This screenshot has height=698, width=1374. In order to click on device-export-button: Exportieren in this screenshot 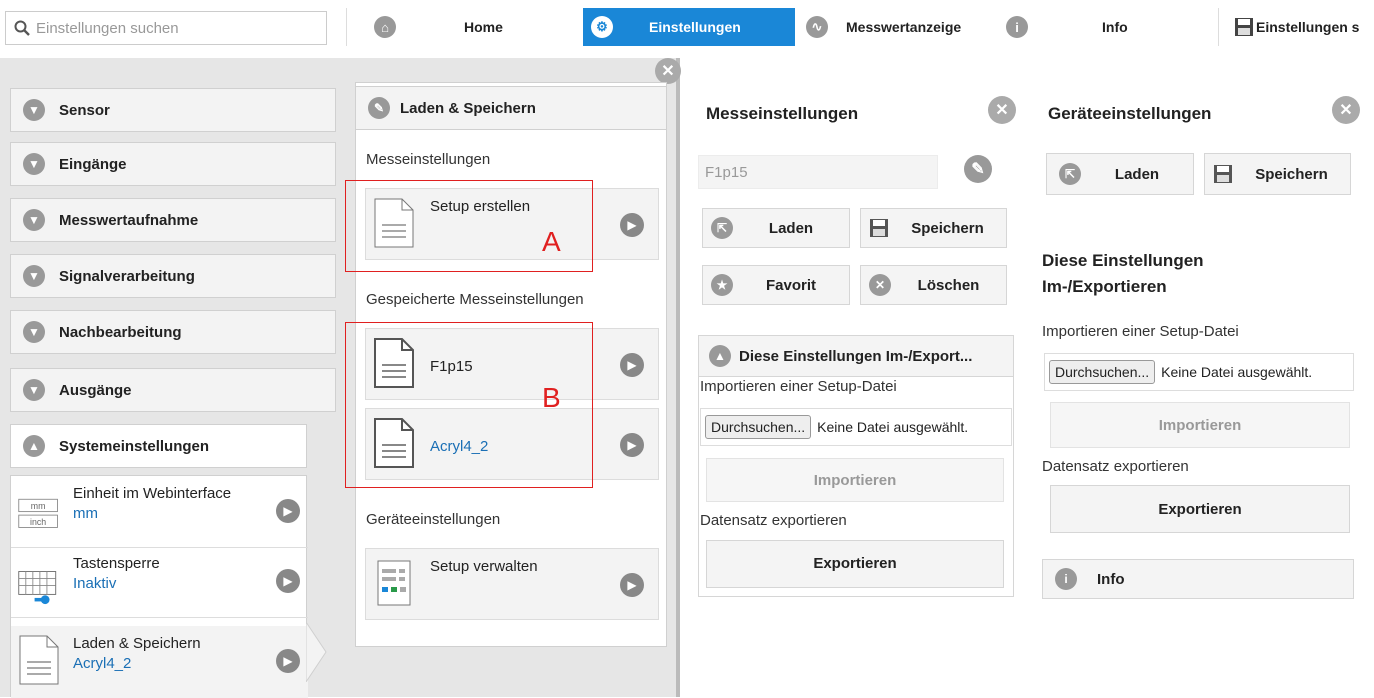, I will do `click(1200, 509)`.